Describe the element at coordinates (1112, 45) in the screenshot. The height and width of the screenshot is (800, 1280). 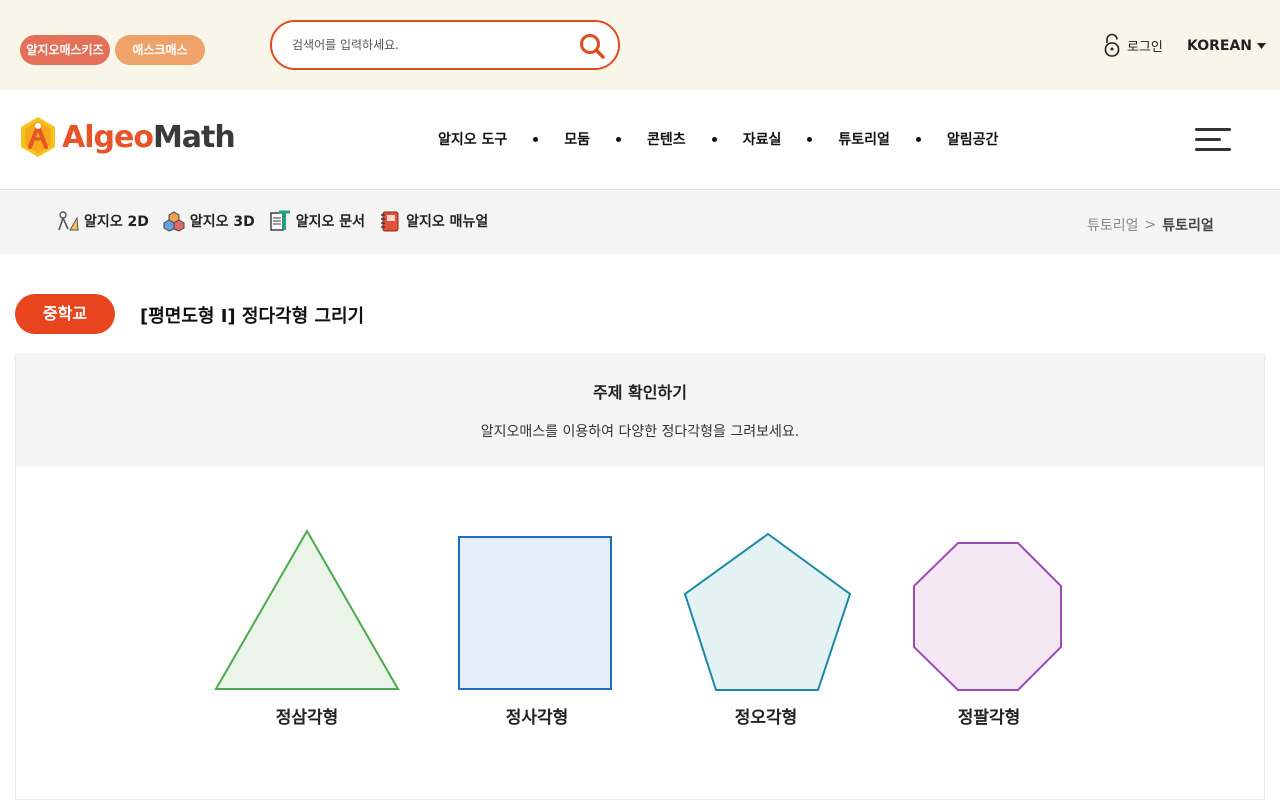
I see `lock-icon` at that location.